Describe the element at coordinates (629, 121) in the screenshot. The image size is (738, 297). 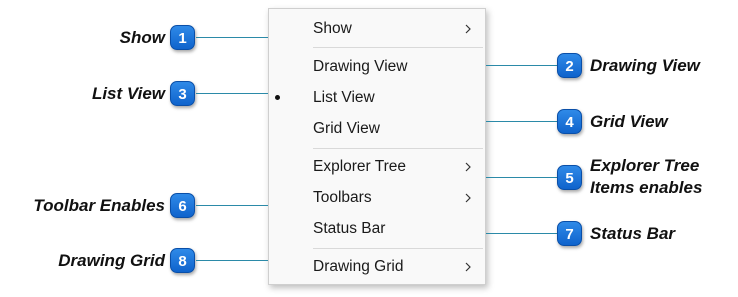
I see `callout-text-grid-view: Grid View` at that location.